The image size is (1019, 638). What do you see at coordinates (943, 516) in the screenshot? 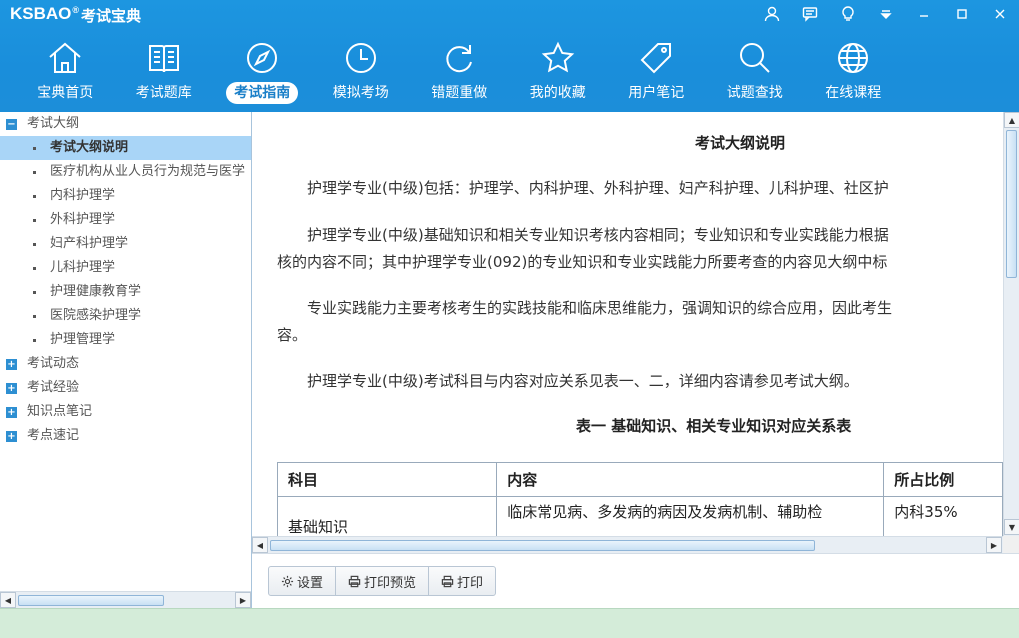
I see `table-cell: 内科35%` at bounding box center [943, 516].